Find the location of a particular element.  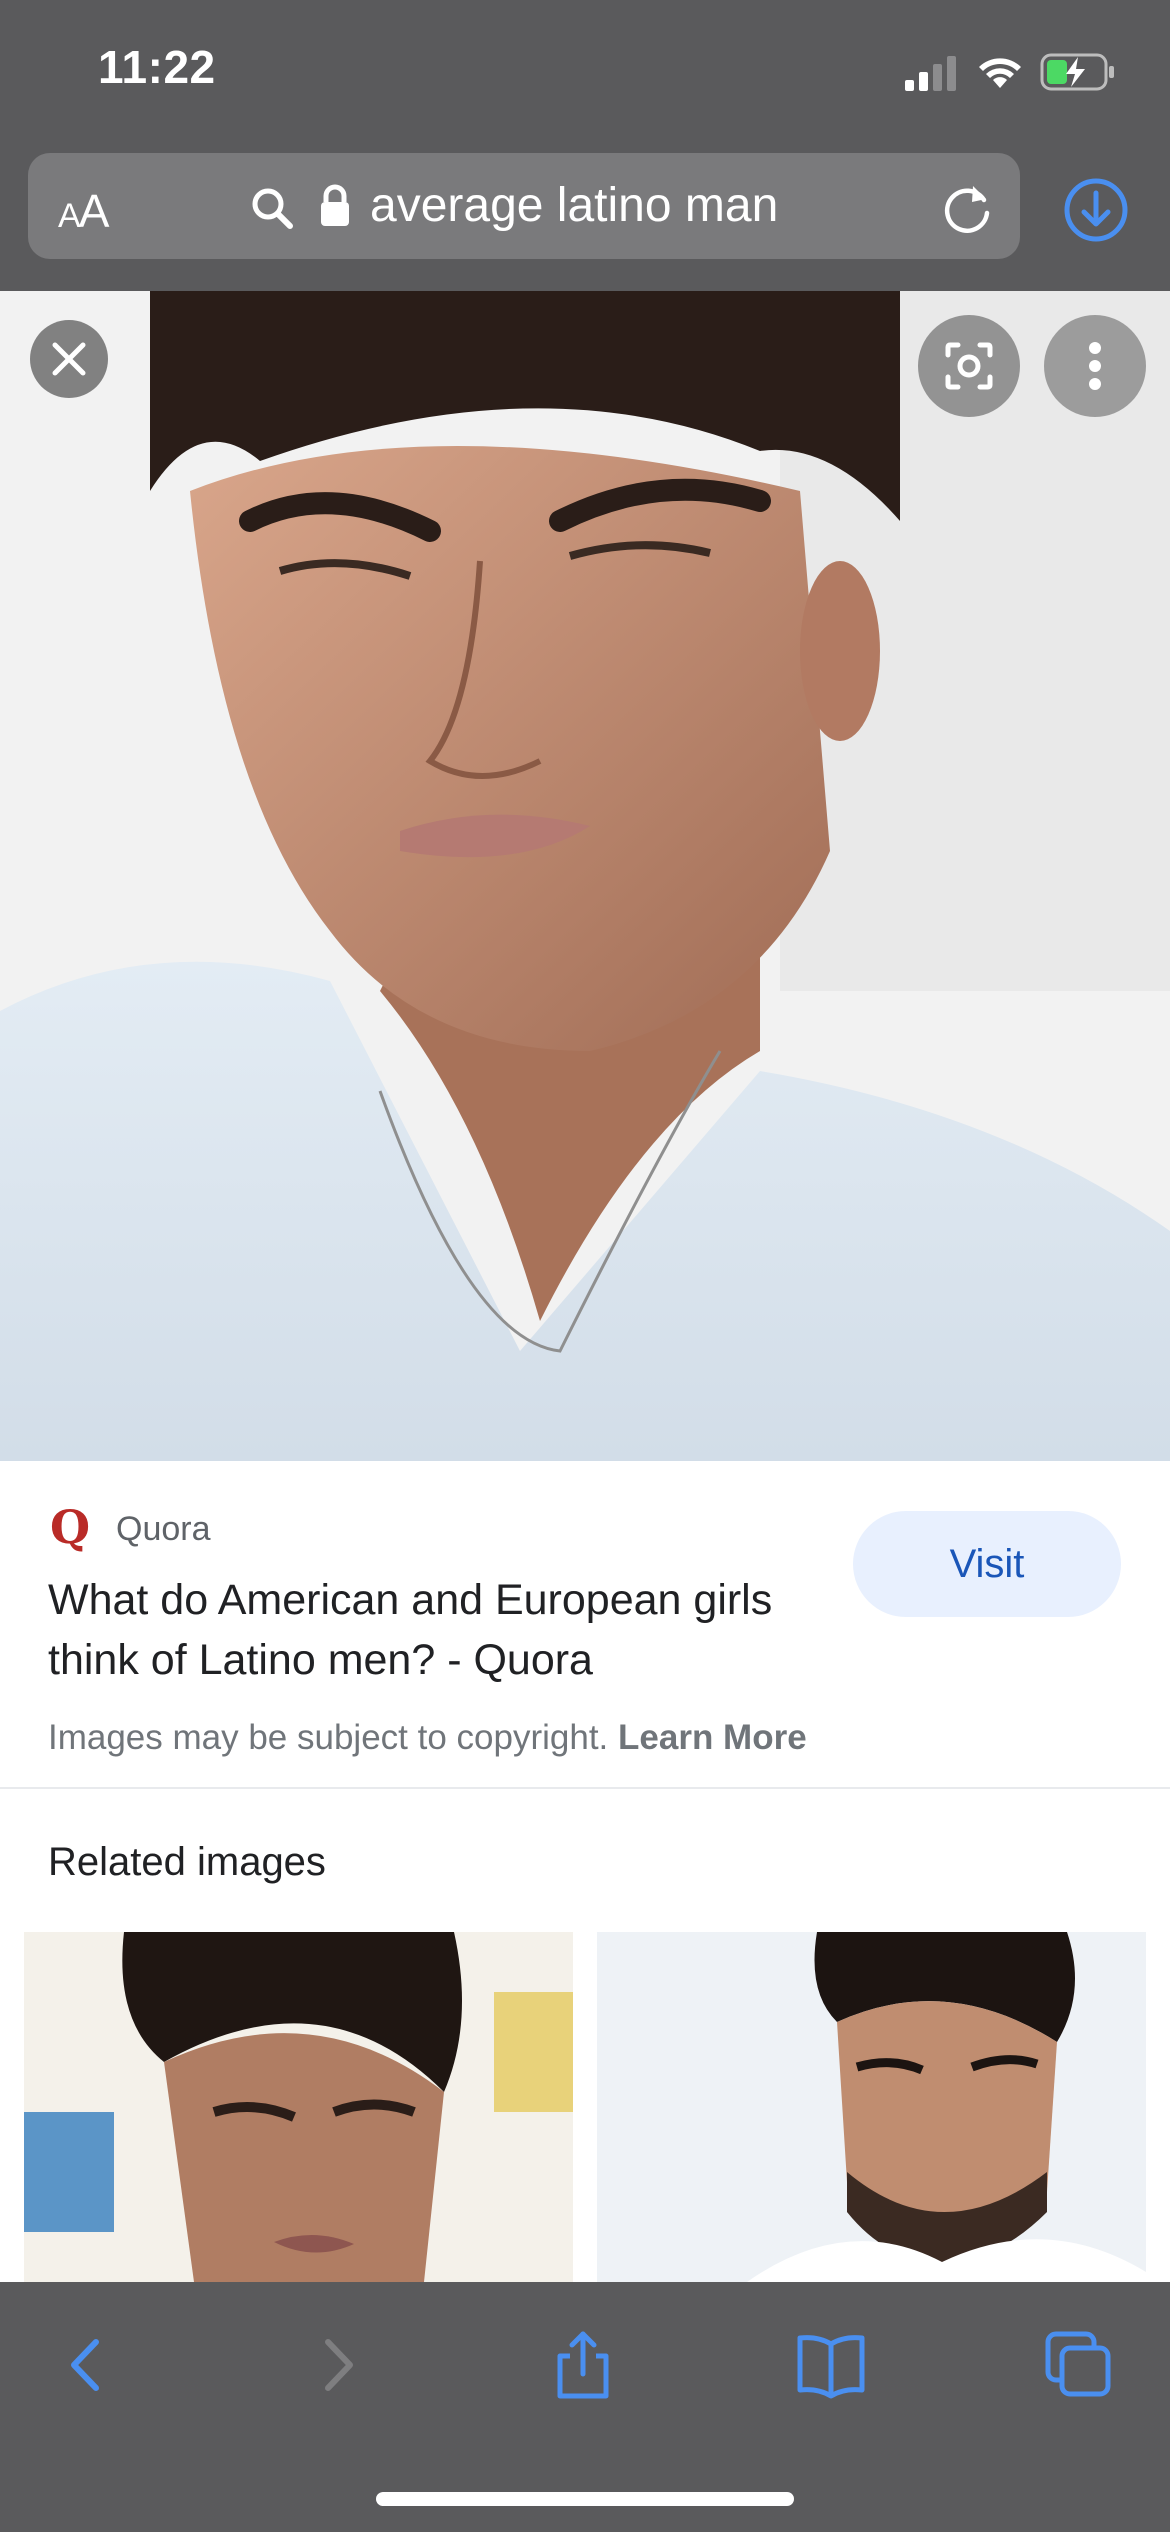

share-icon is located at coordinates (583, 2365).